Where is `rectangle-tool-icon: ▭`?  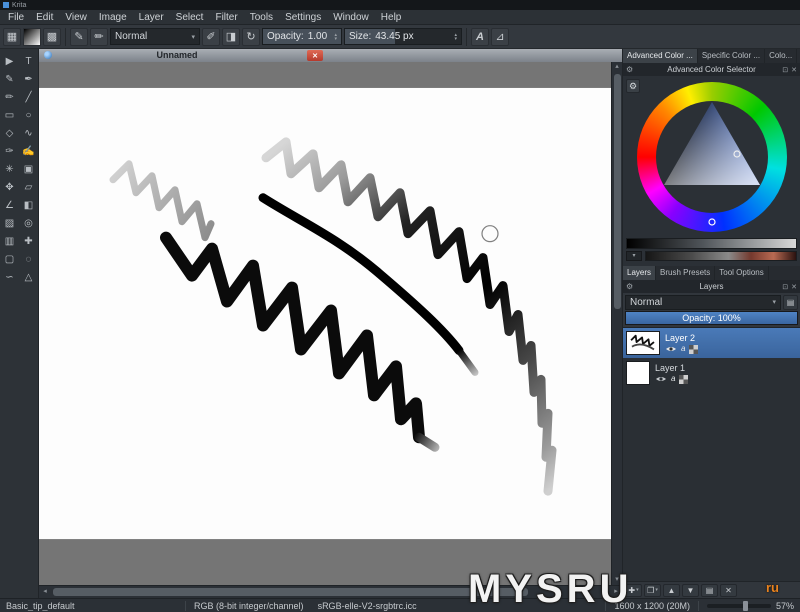 rectangle-tool-icon: ▭ is located at coordinates (9, 115).